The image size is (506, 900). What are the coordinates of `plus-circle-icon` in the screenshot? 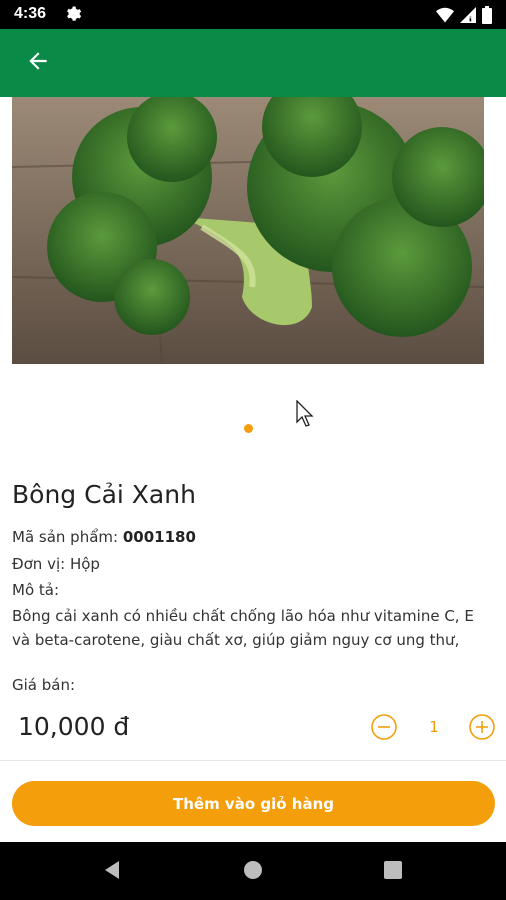 It's located at (482, 729).